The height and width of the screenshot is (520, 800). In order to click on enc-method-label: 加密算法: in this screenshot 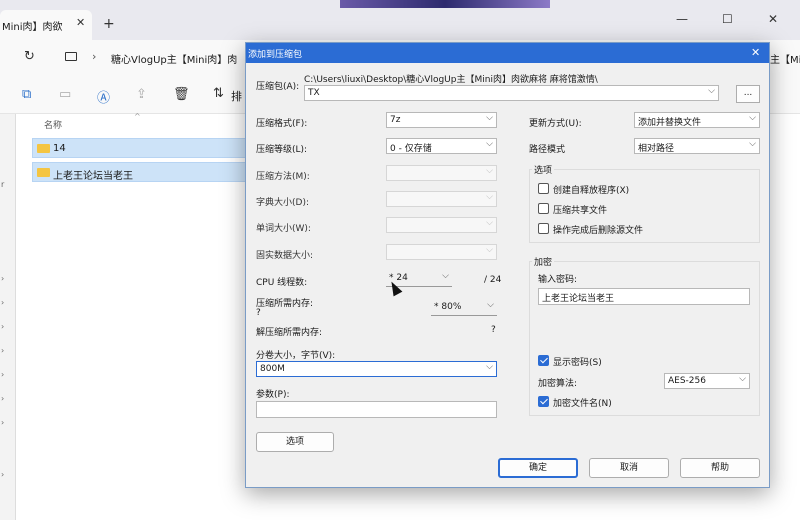, I will do `click(558, 384)`.